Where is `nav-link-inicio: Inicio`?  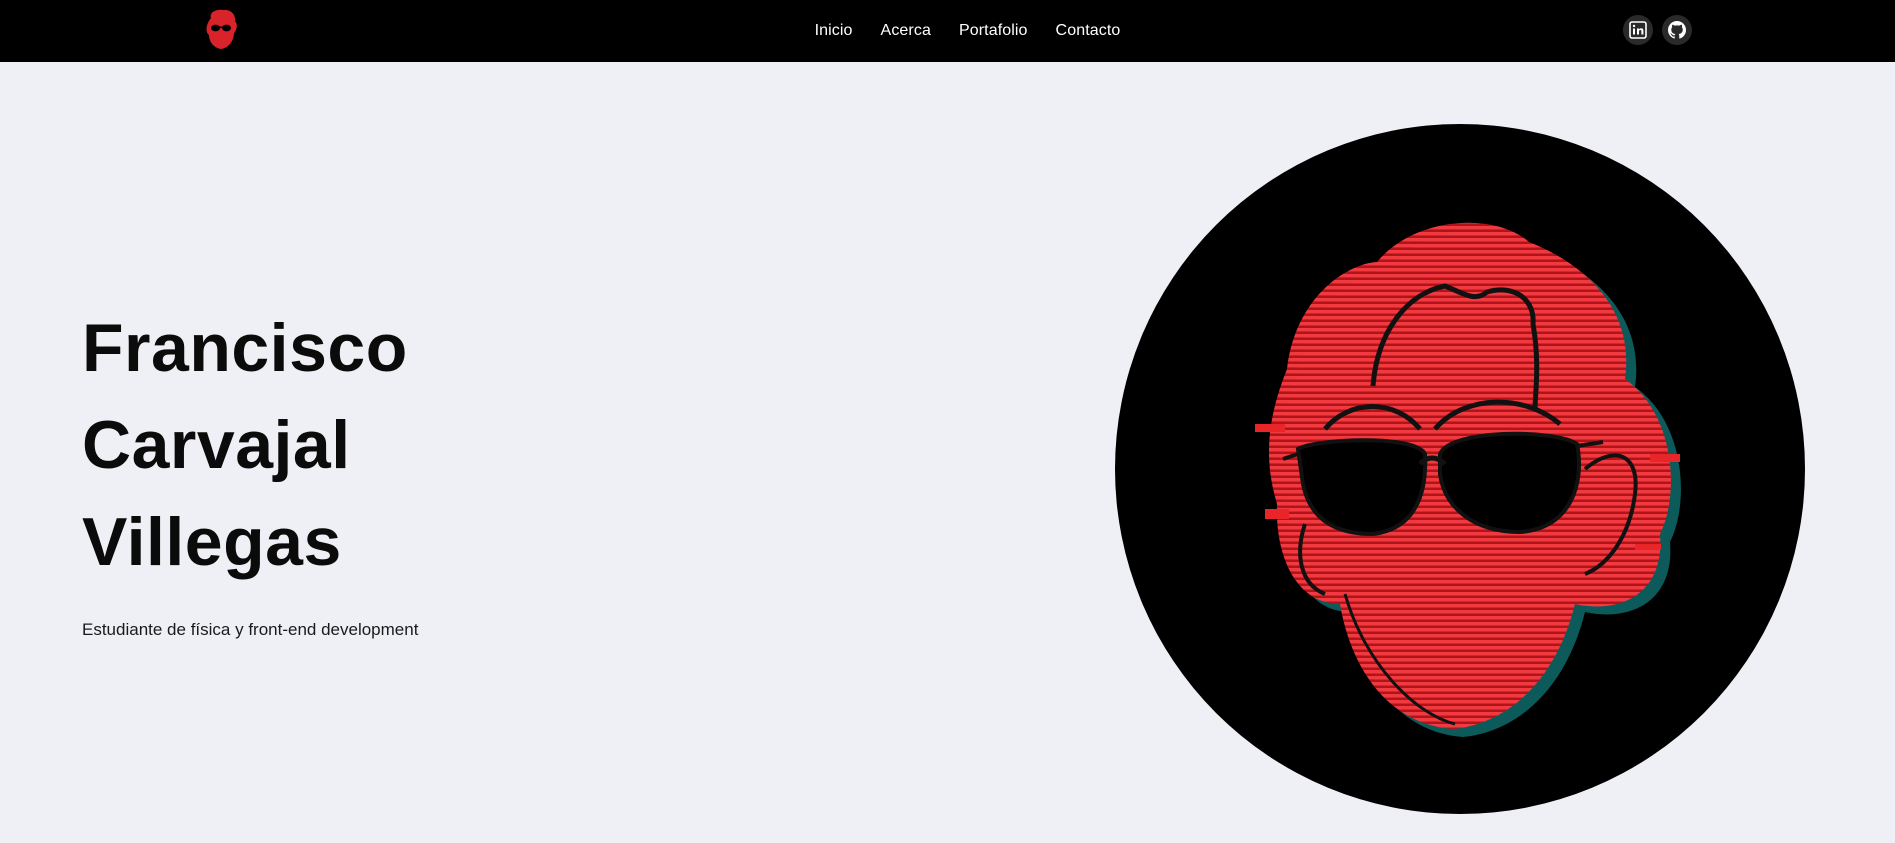 nav-link-inicio: Inicio is located at coordinates (834, 31).